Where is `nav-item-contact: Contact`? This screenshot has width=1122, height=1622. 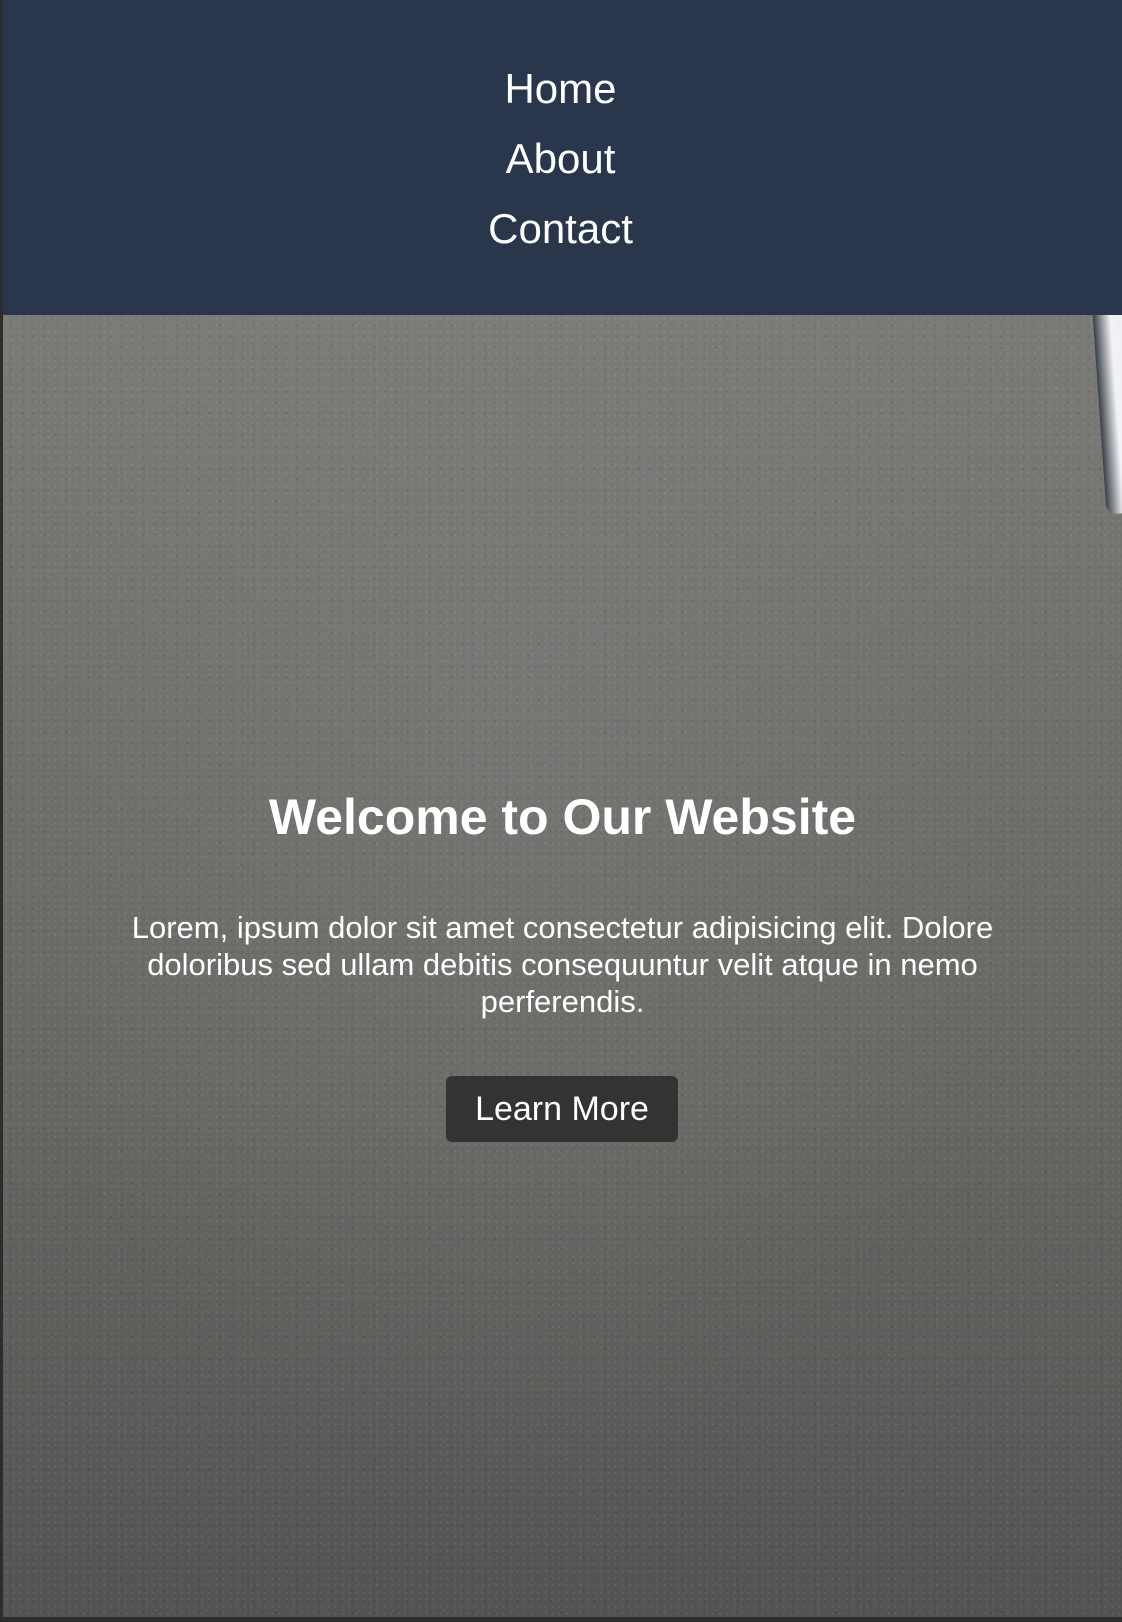
nav-item-contact: Contact is located at coordinates (562, 229).